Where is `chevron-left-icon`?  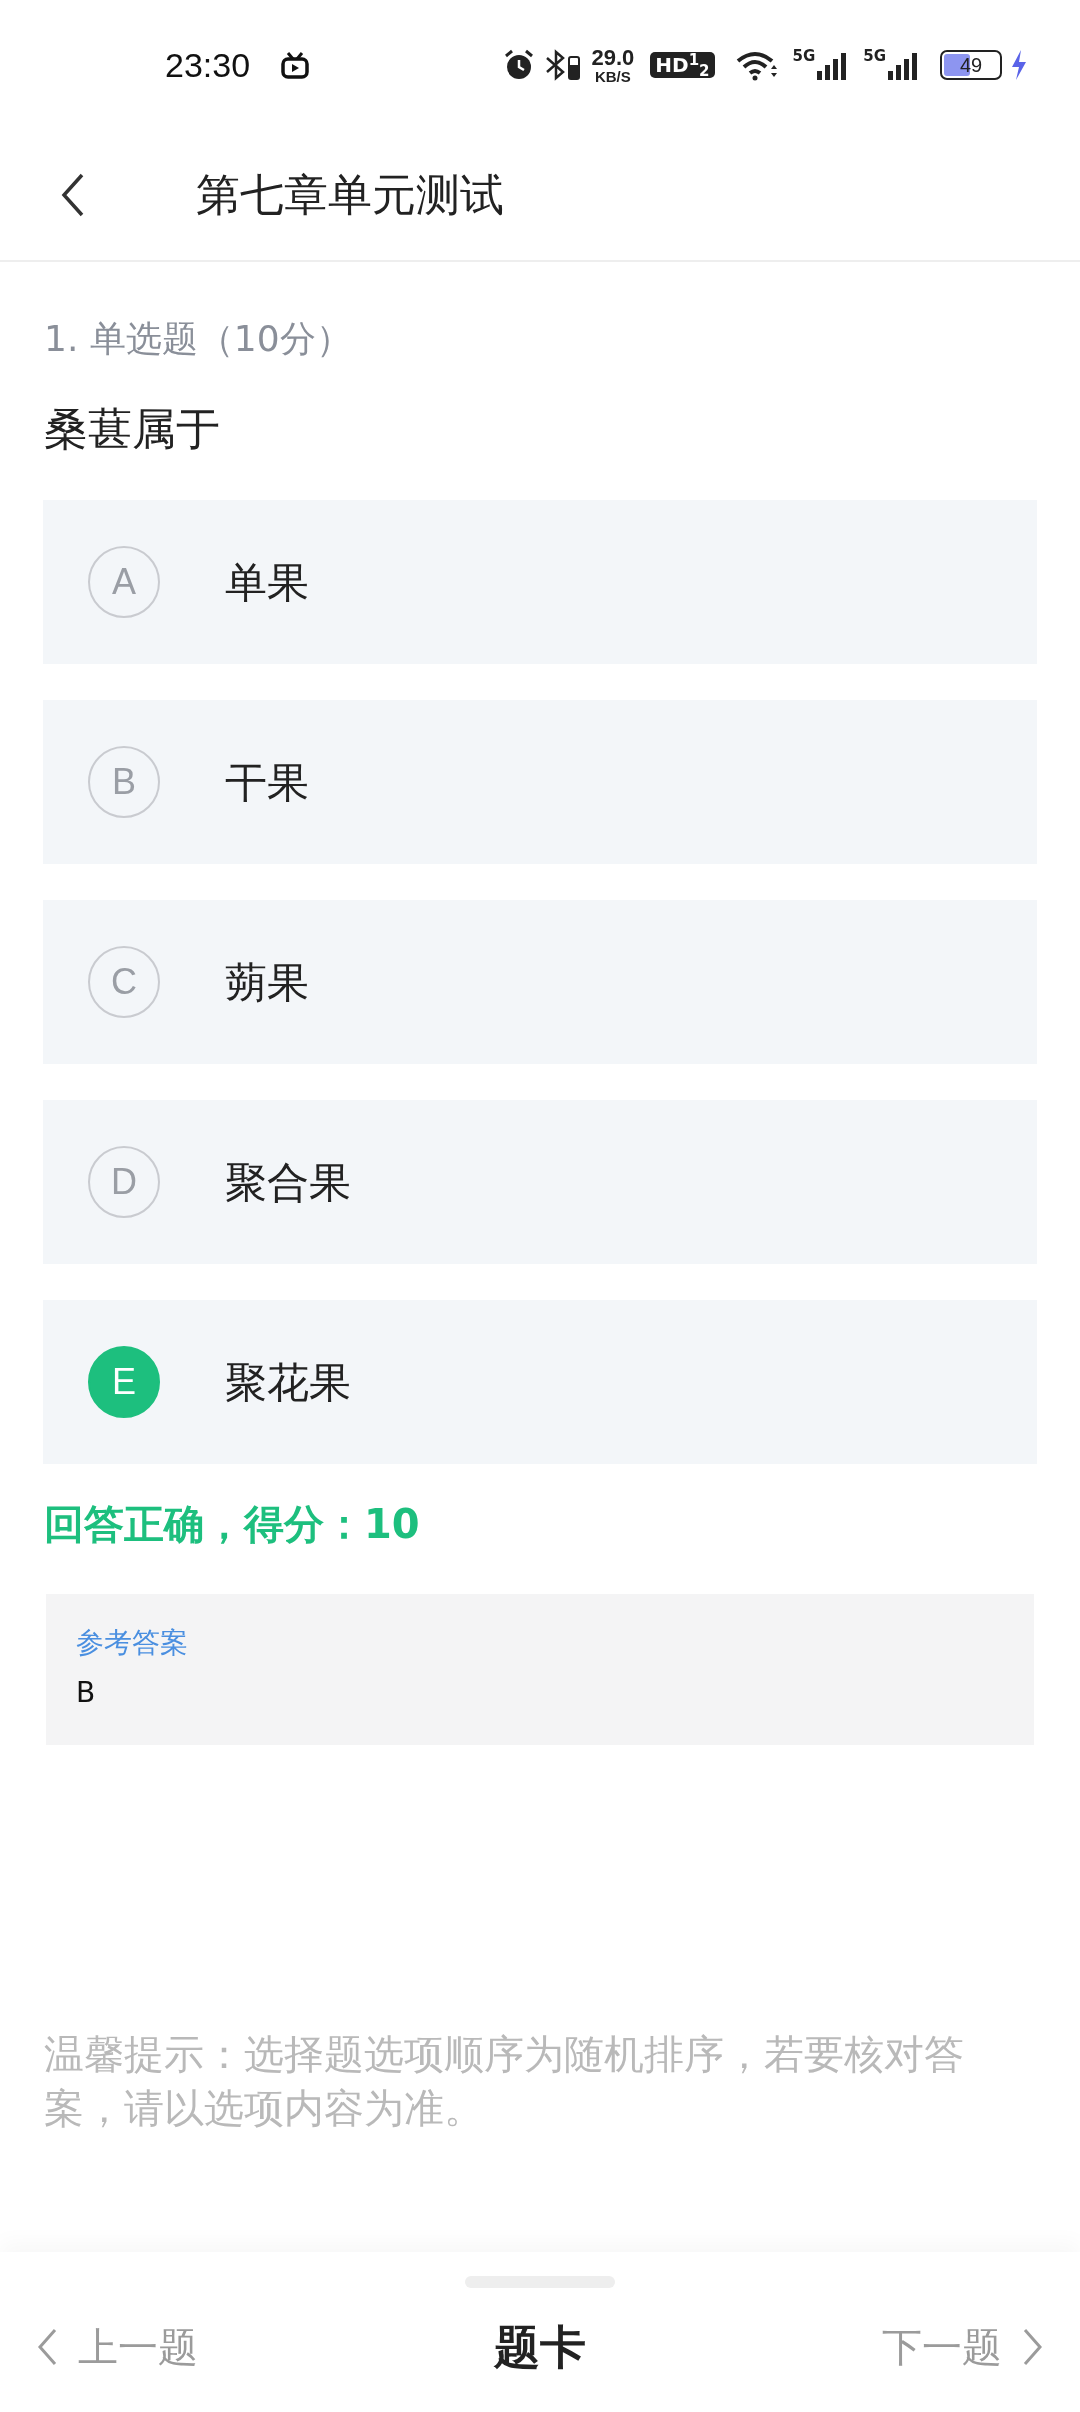
chevron-left-icon is located at coordinates (47, 2347).